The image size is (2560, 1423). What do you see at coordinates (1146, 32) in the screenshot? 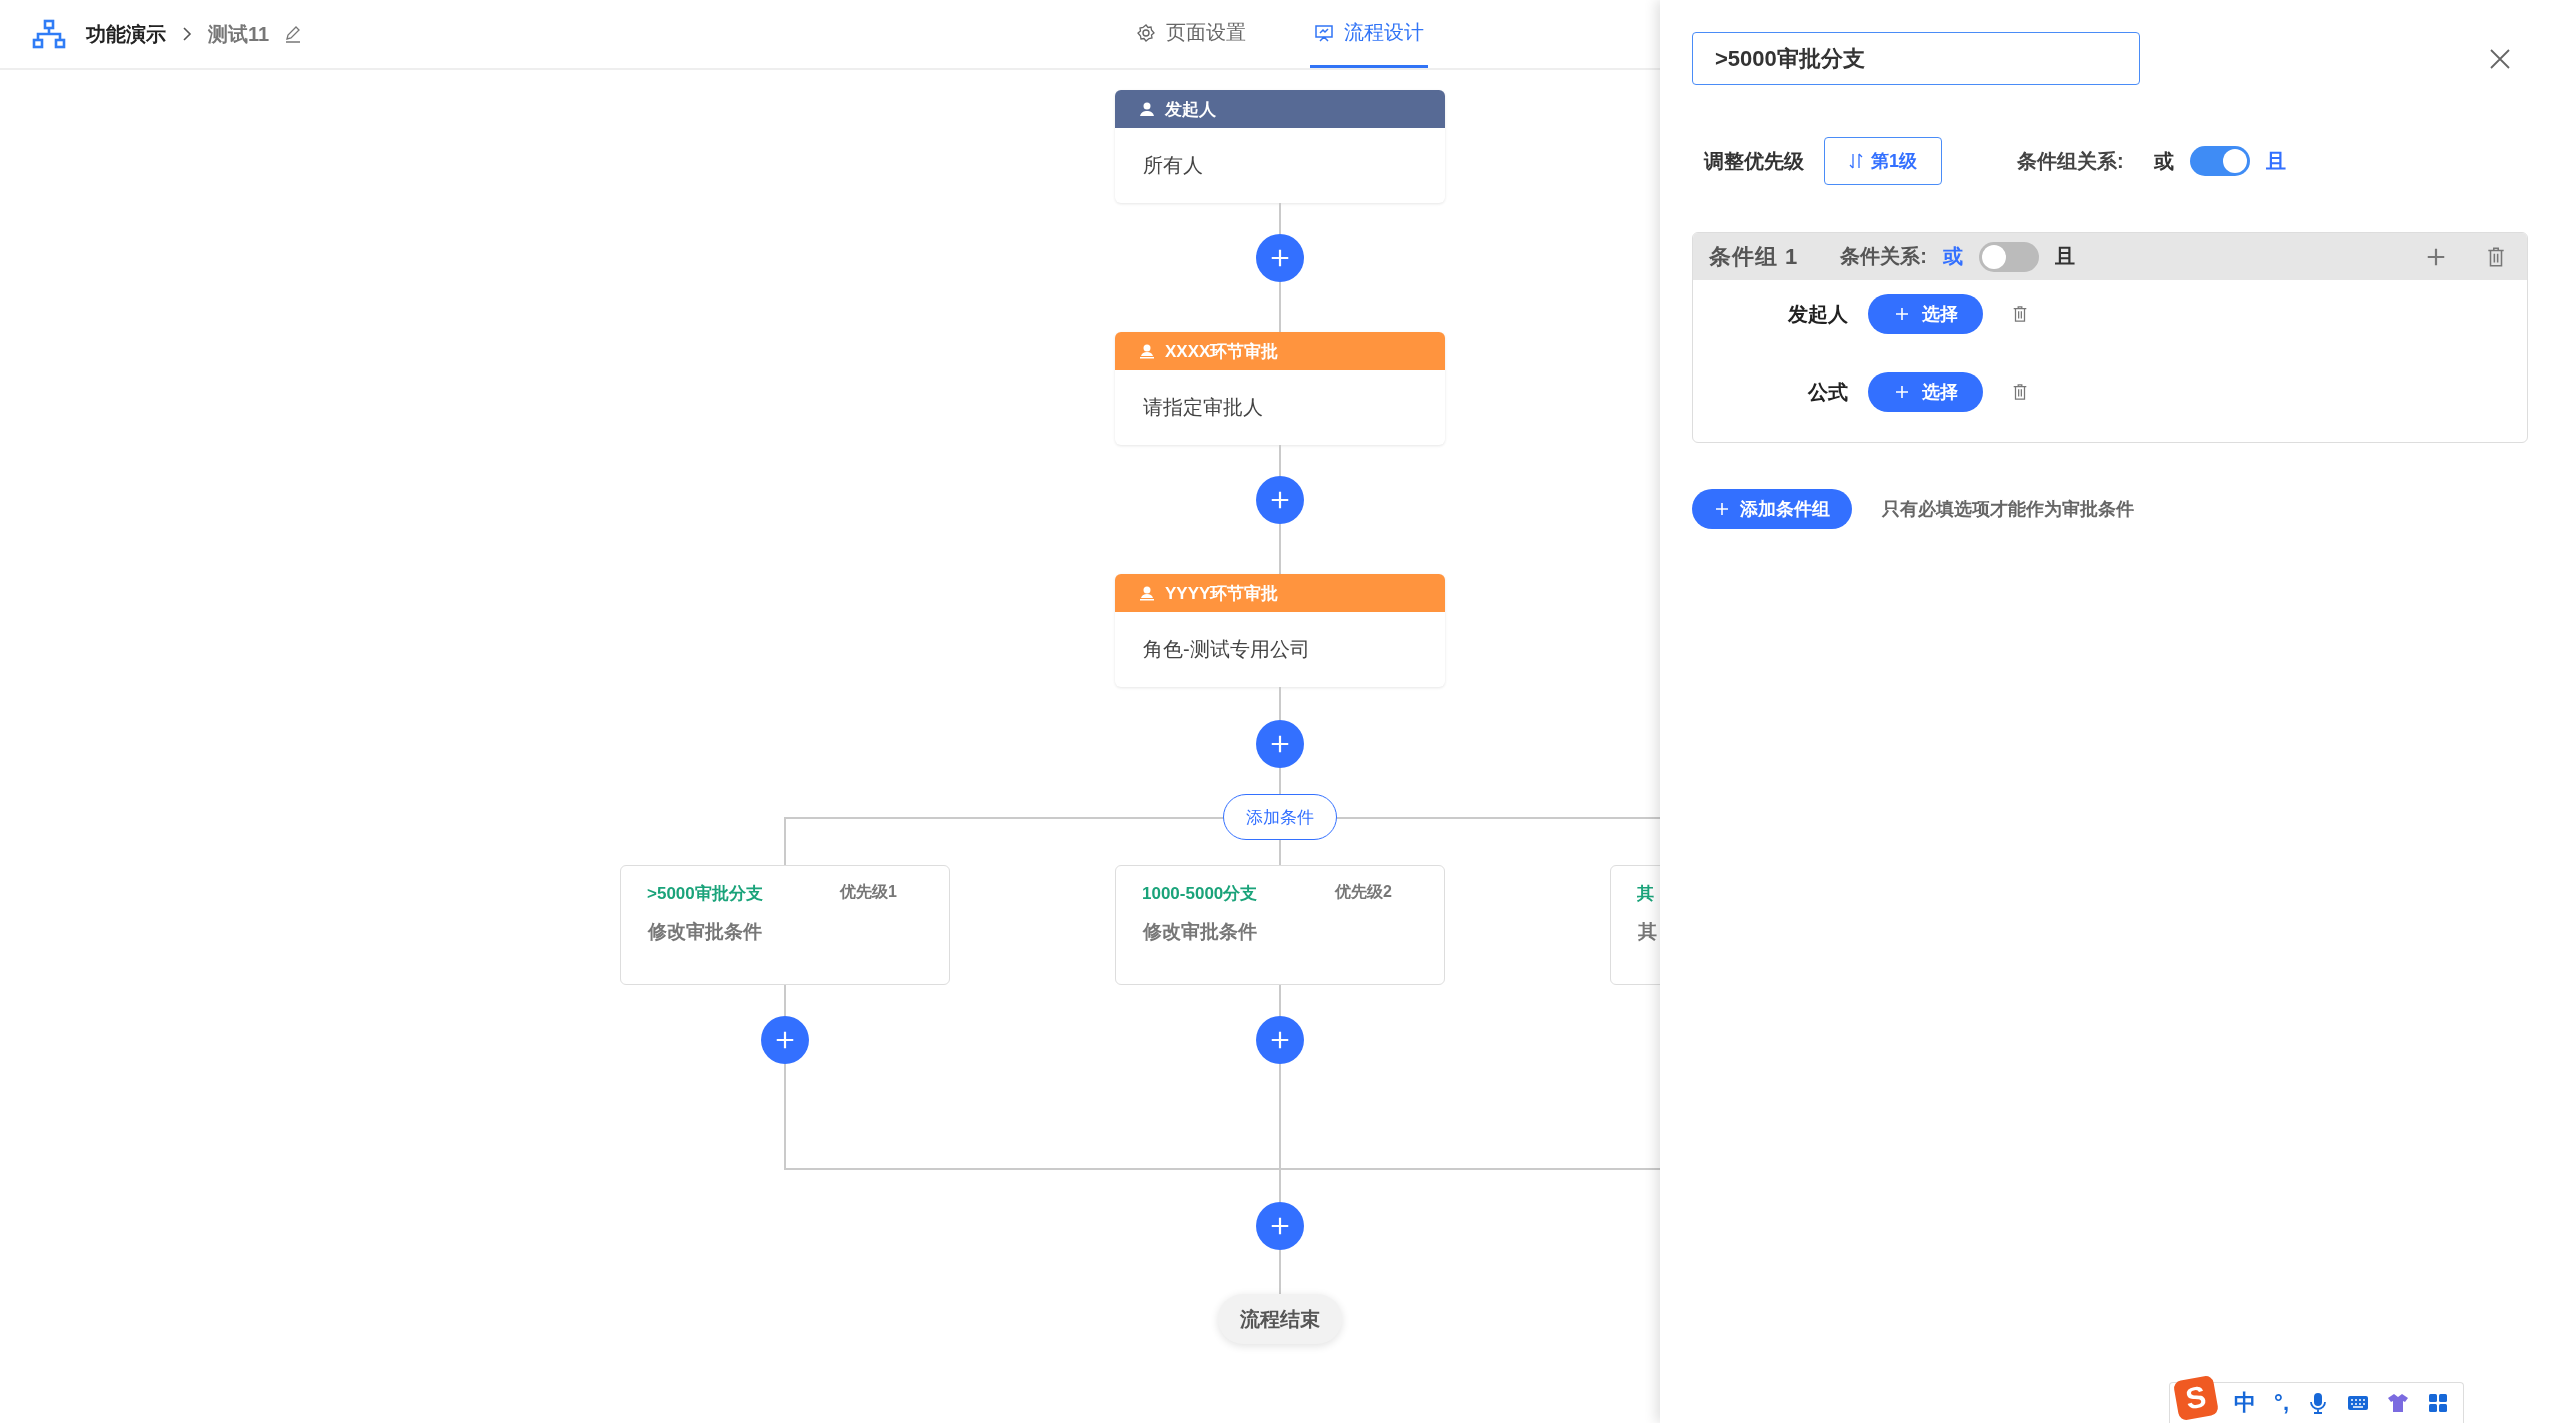
I see `gear-icon` at bounding box center [1146, 32].